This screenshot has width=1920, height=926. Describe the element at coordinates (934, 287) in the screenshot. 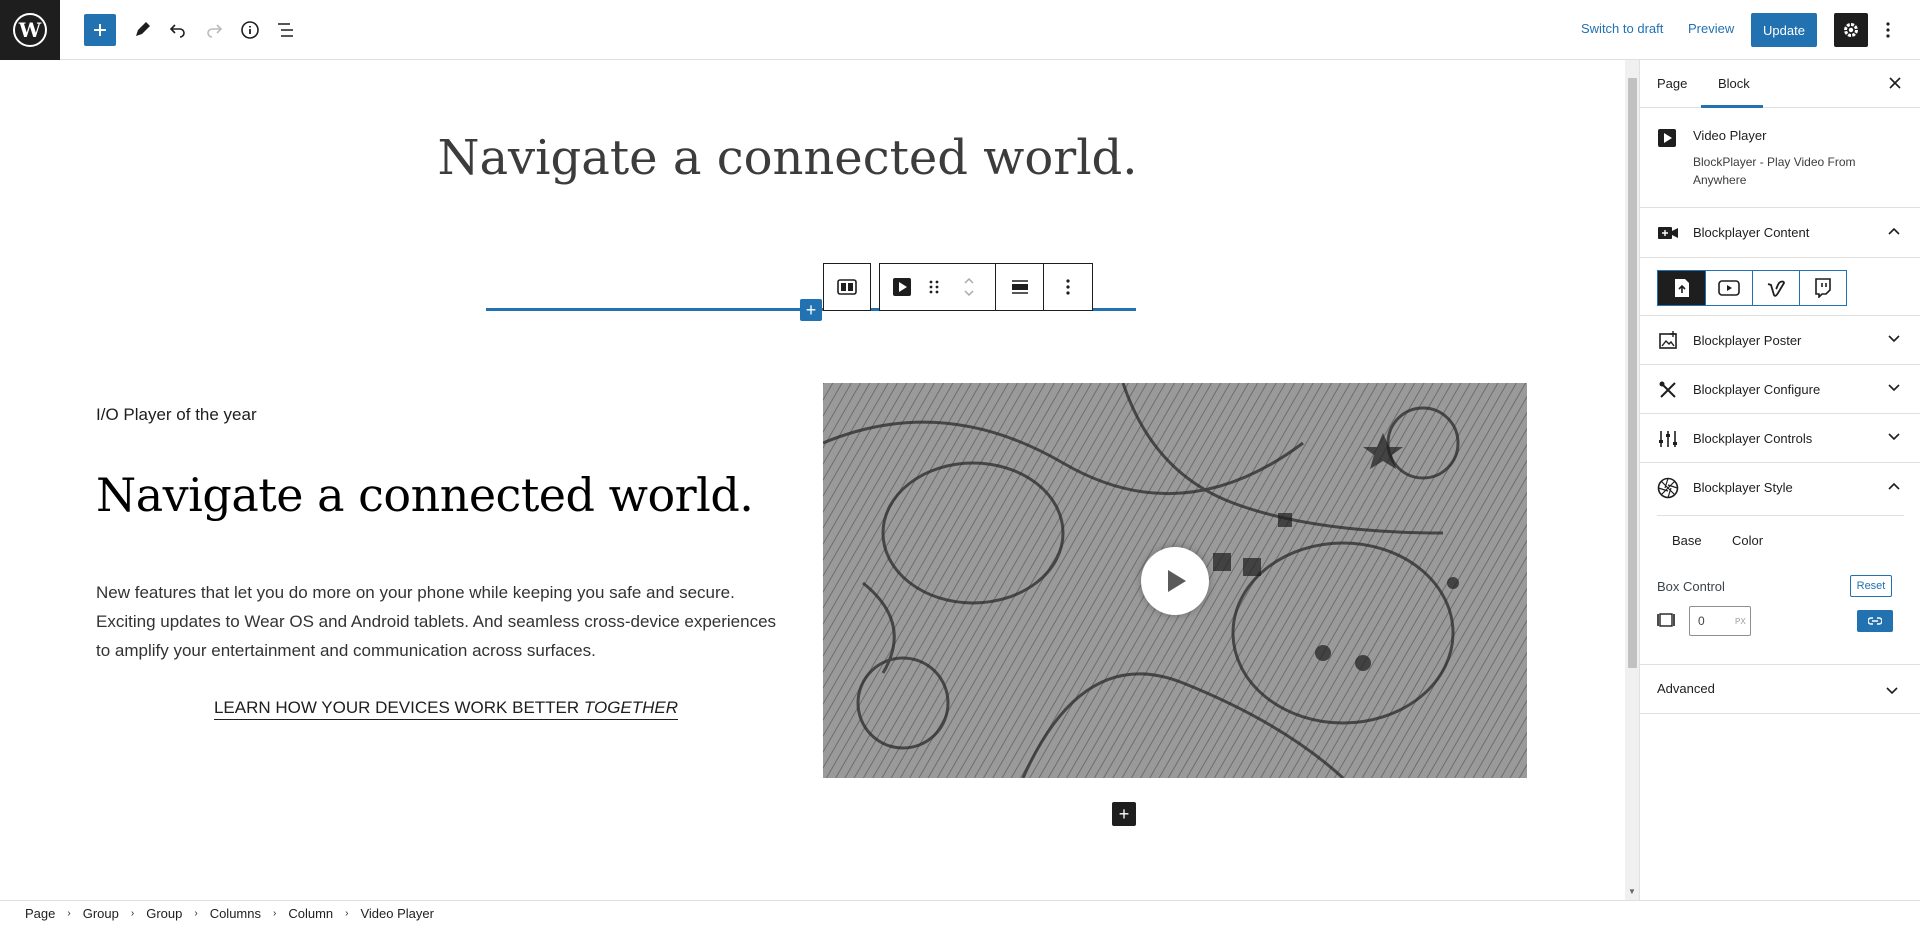

I see `drag-handle-icon` at that location.